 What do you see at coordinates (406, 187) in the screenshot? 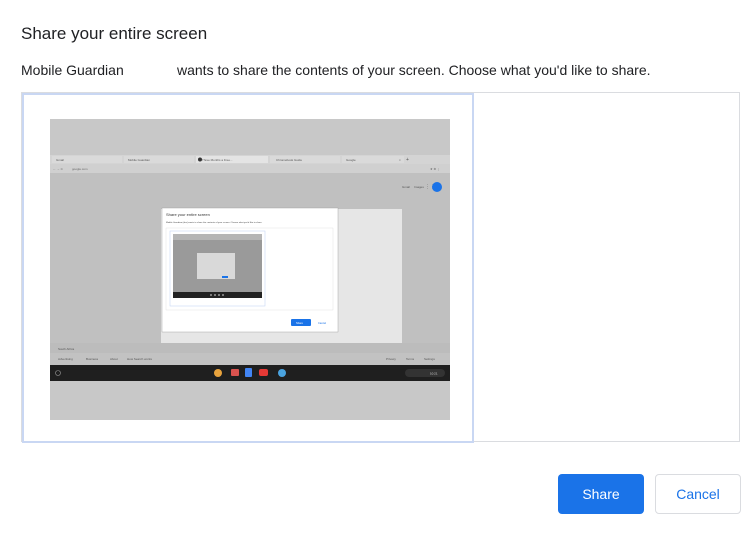
I see `thumb-link-gmail: Gmail` at bounding box center [406, 187].